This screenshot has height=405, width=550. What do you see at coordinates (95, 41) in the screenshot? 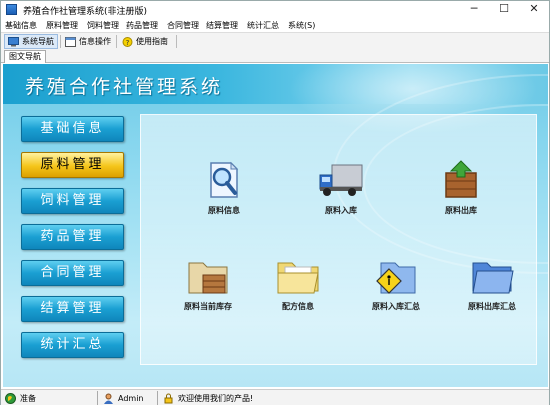
I see `toolbar-label: 信息操作` at bounding box center [95, 41].